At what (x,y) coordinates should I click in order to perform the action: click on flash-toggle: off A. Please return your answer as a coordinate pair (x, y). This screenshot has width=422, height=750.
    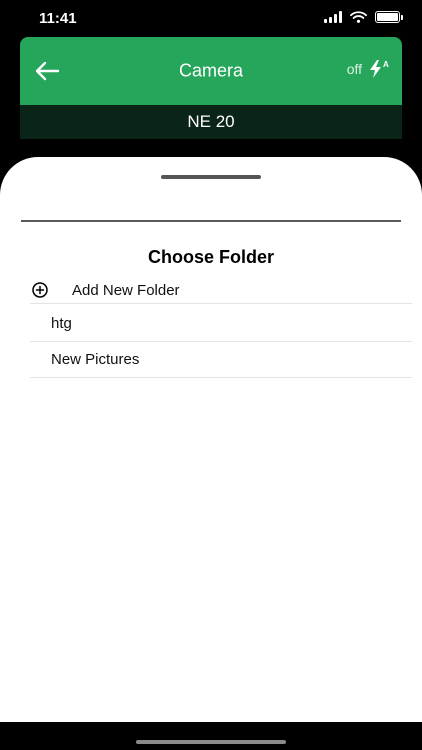
    Looking at the image, I should click on (368, 69).